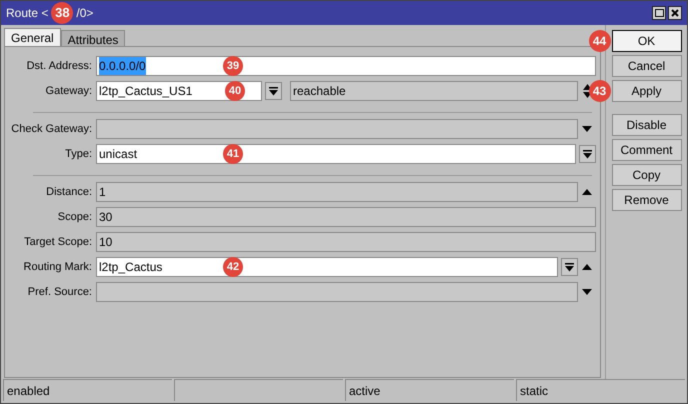 This screenshot has height=404, width=688. What do you see at coordinates (51, 129) in the screenshot?
I see `field-label: Check Gateway:` at bounding box center [51, 129].